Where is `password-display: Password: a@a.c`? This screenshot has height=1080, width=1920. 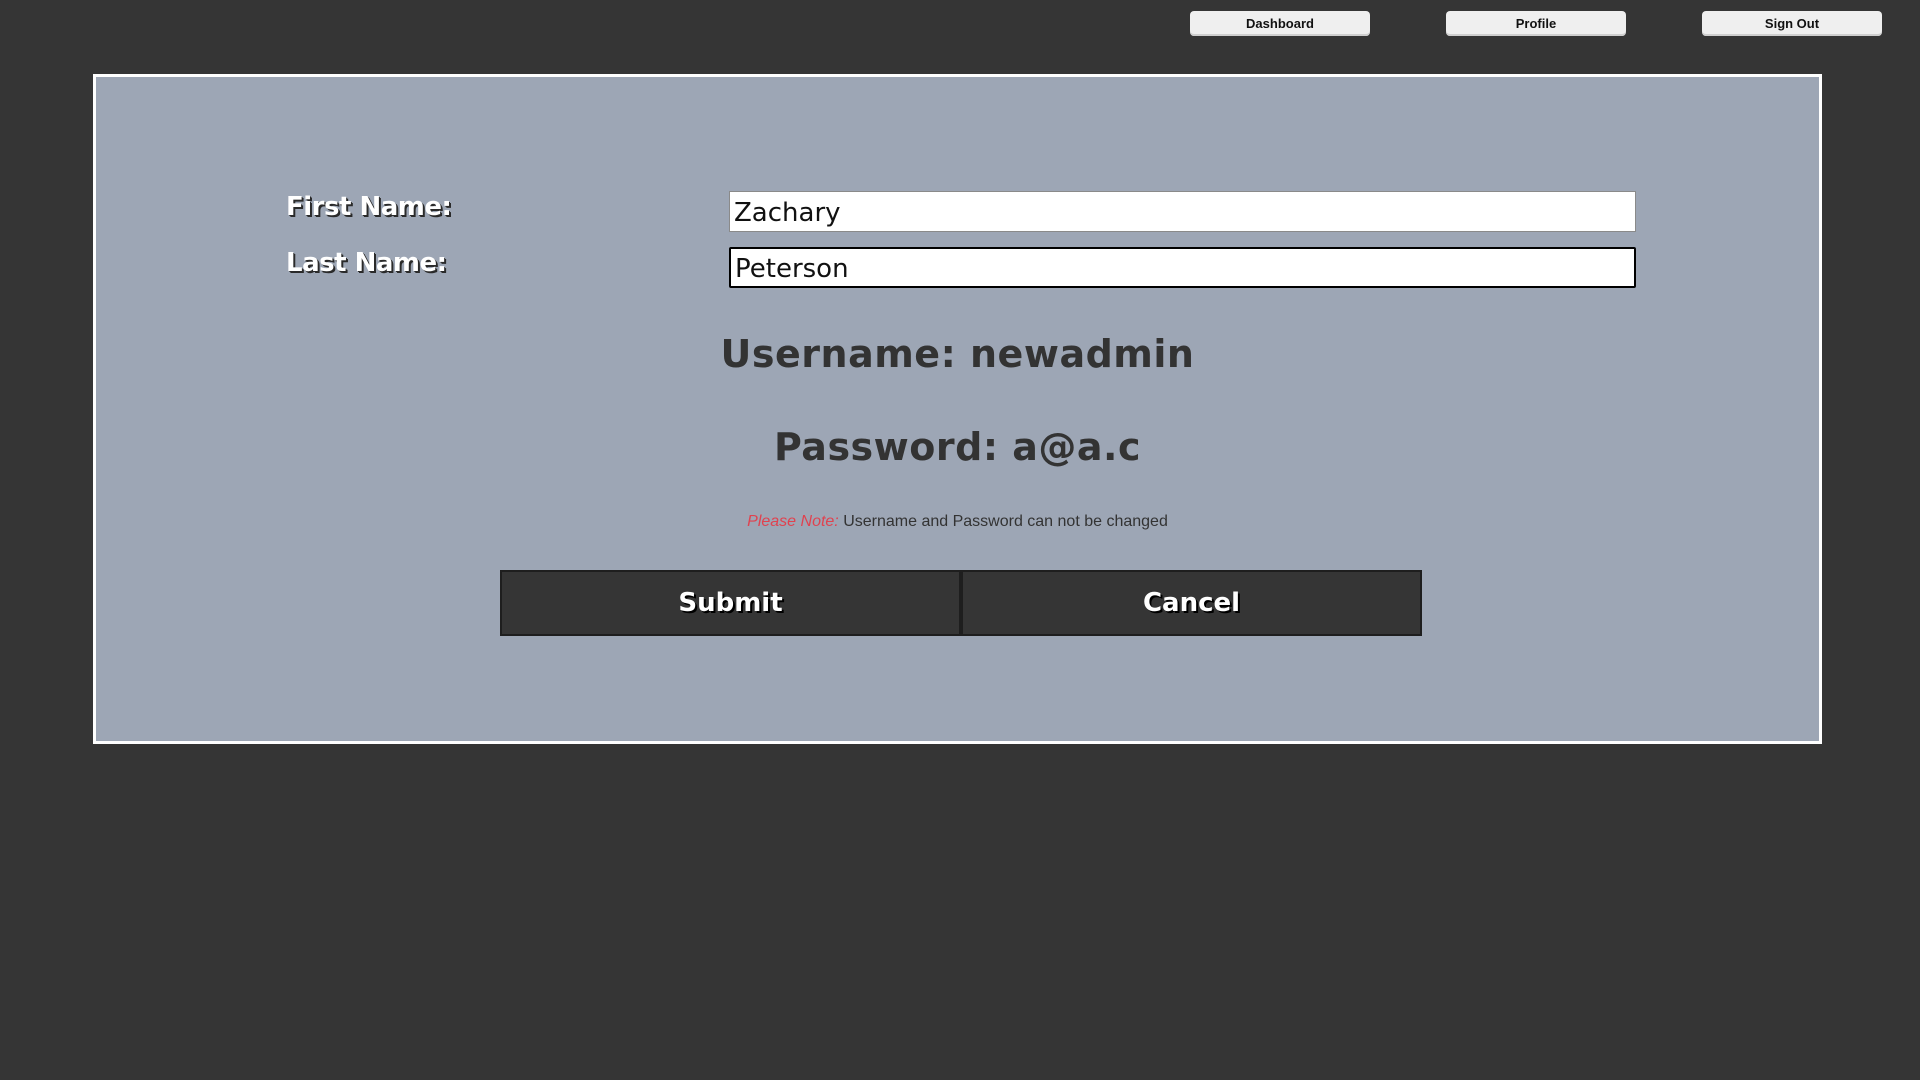 password-display: Password: a@a.c is located at coordinates (957, 447).